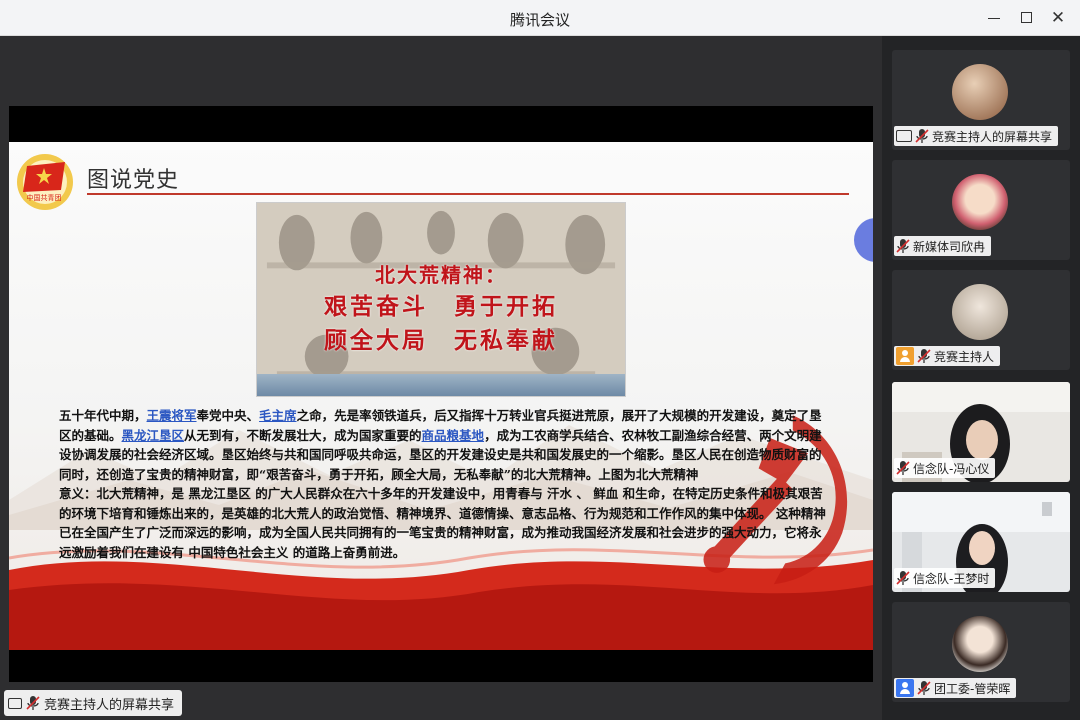  Describe the element at coordinates (972, 688) in the screenshot. I see `participant-name: 团工委-管荣晖` at that location.